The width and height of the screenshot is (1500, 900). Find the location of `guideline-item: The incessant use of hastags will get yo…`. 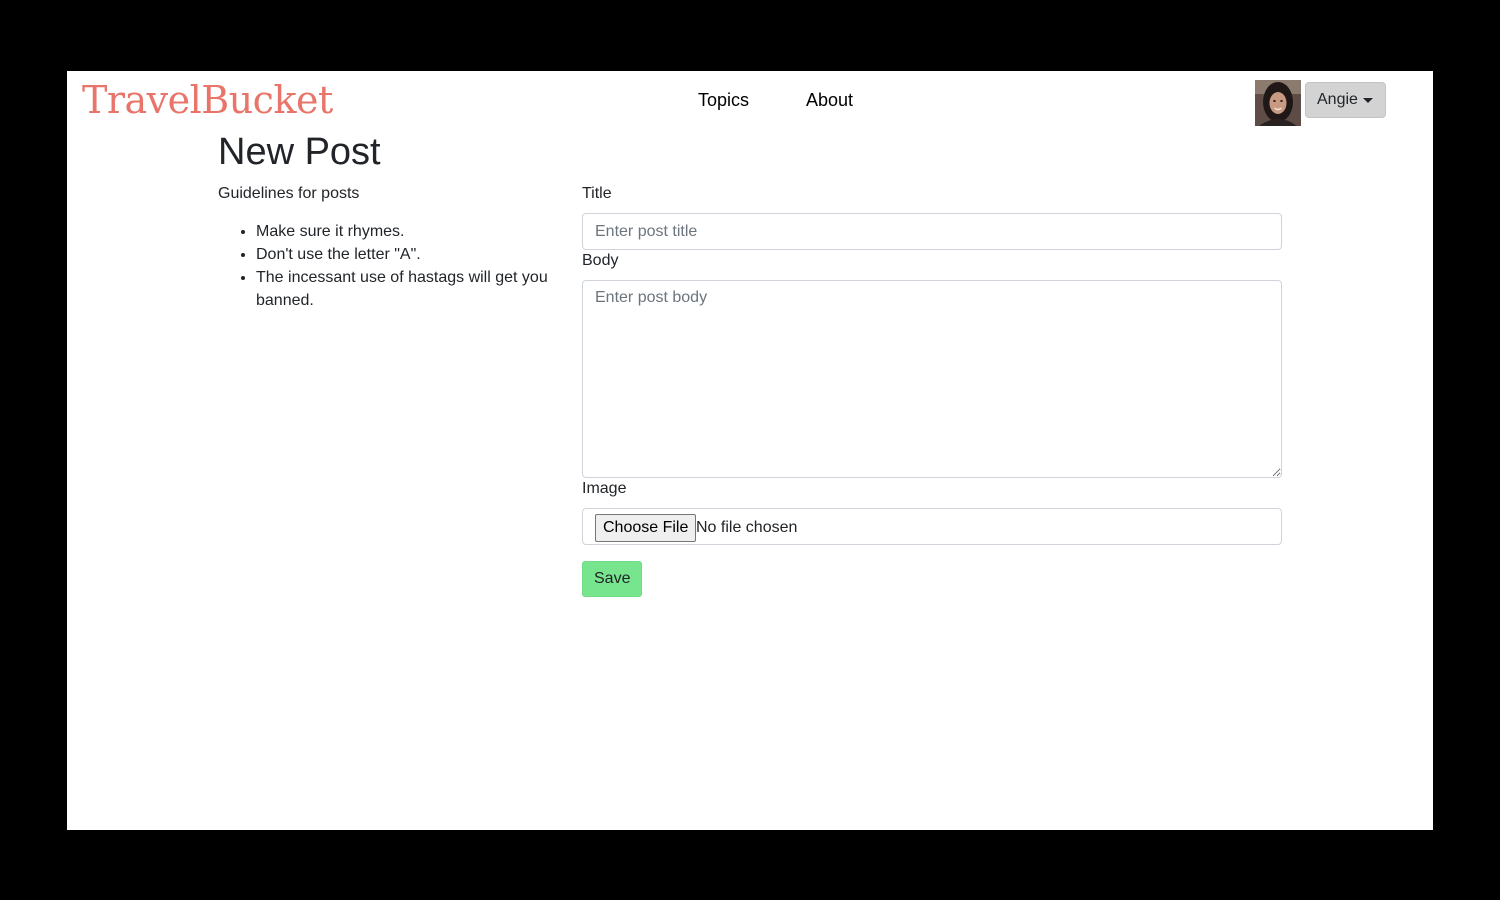

guideline-item: The incessant use of hastags will get yo… is located at coordinates (421, 289).